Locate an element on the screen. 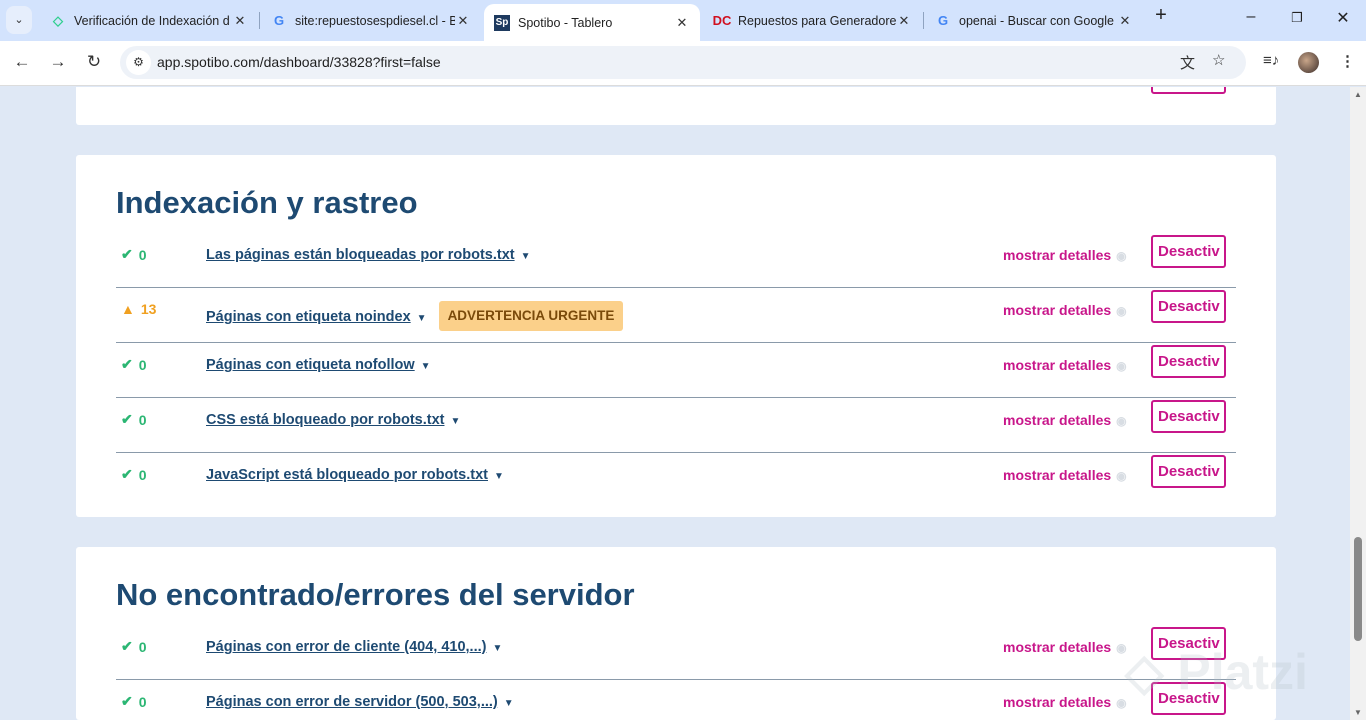 The width and height of the screenshot is (1366, 720). urgent-warning-badge: ADVERTENCIA URGENTE is located at coordinates (531, 316).